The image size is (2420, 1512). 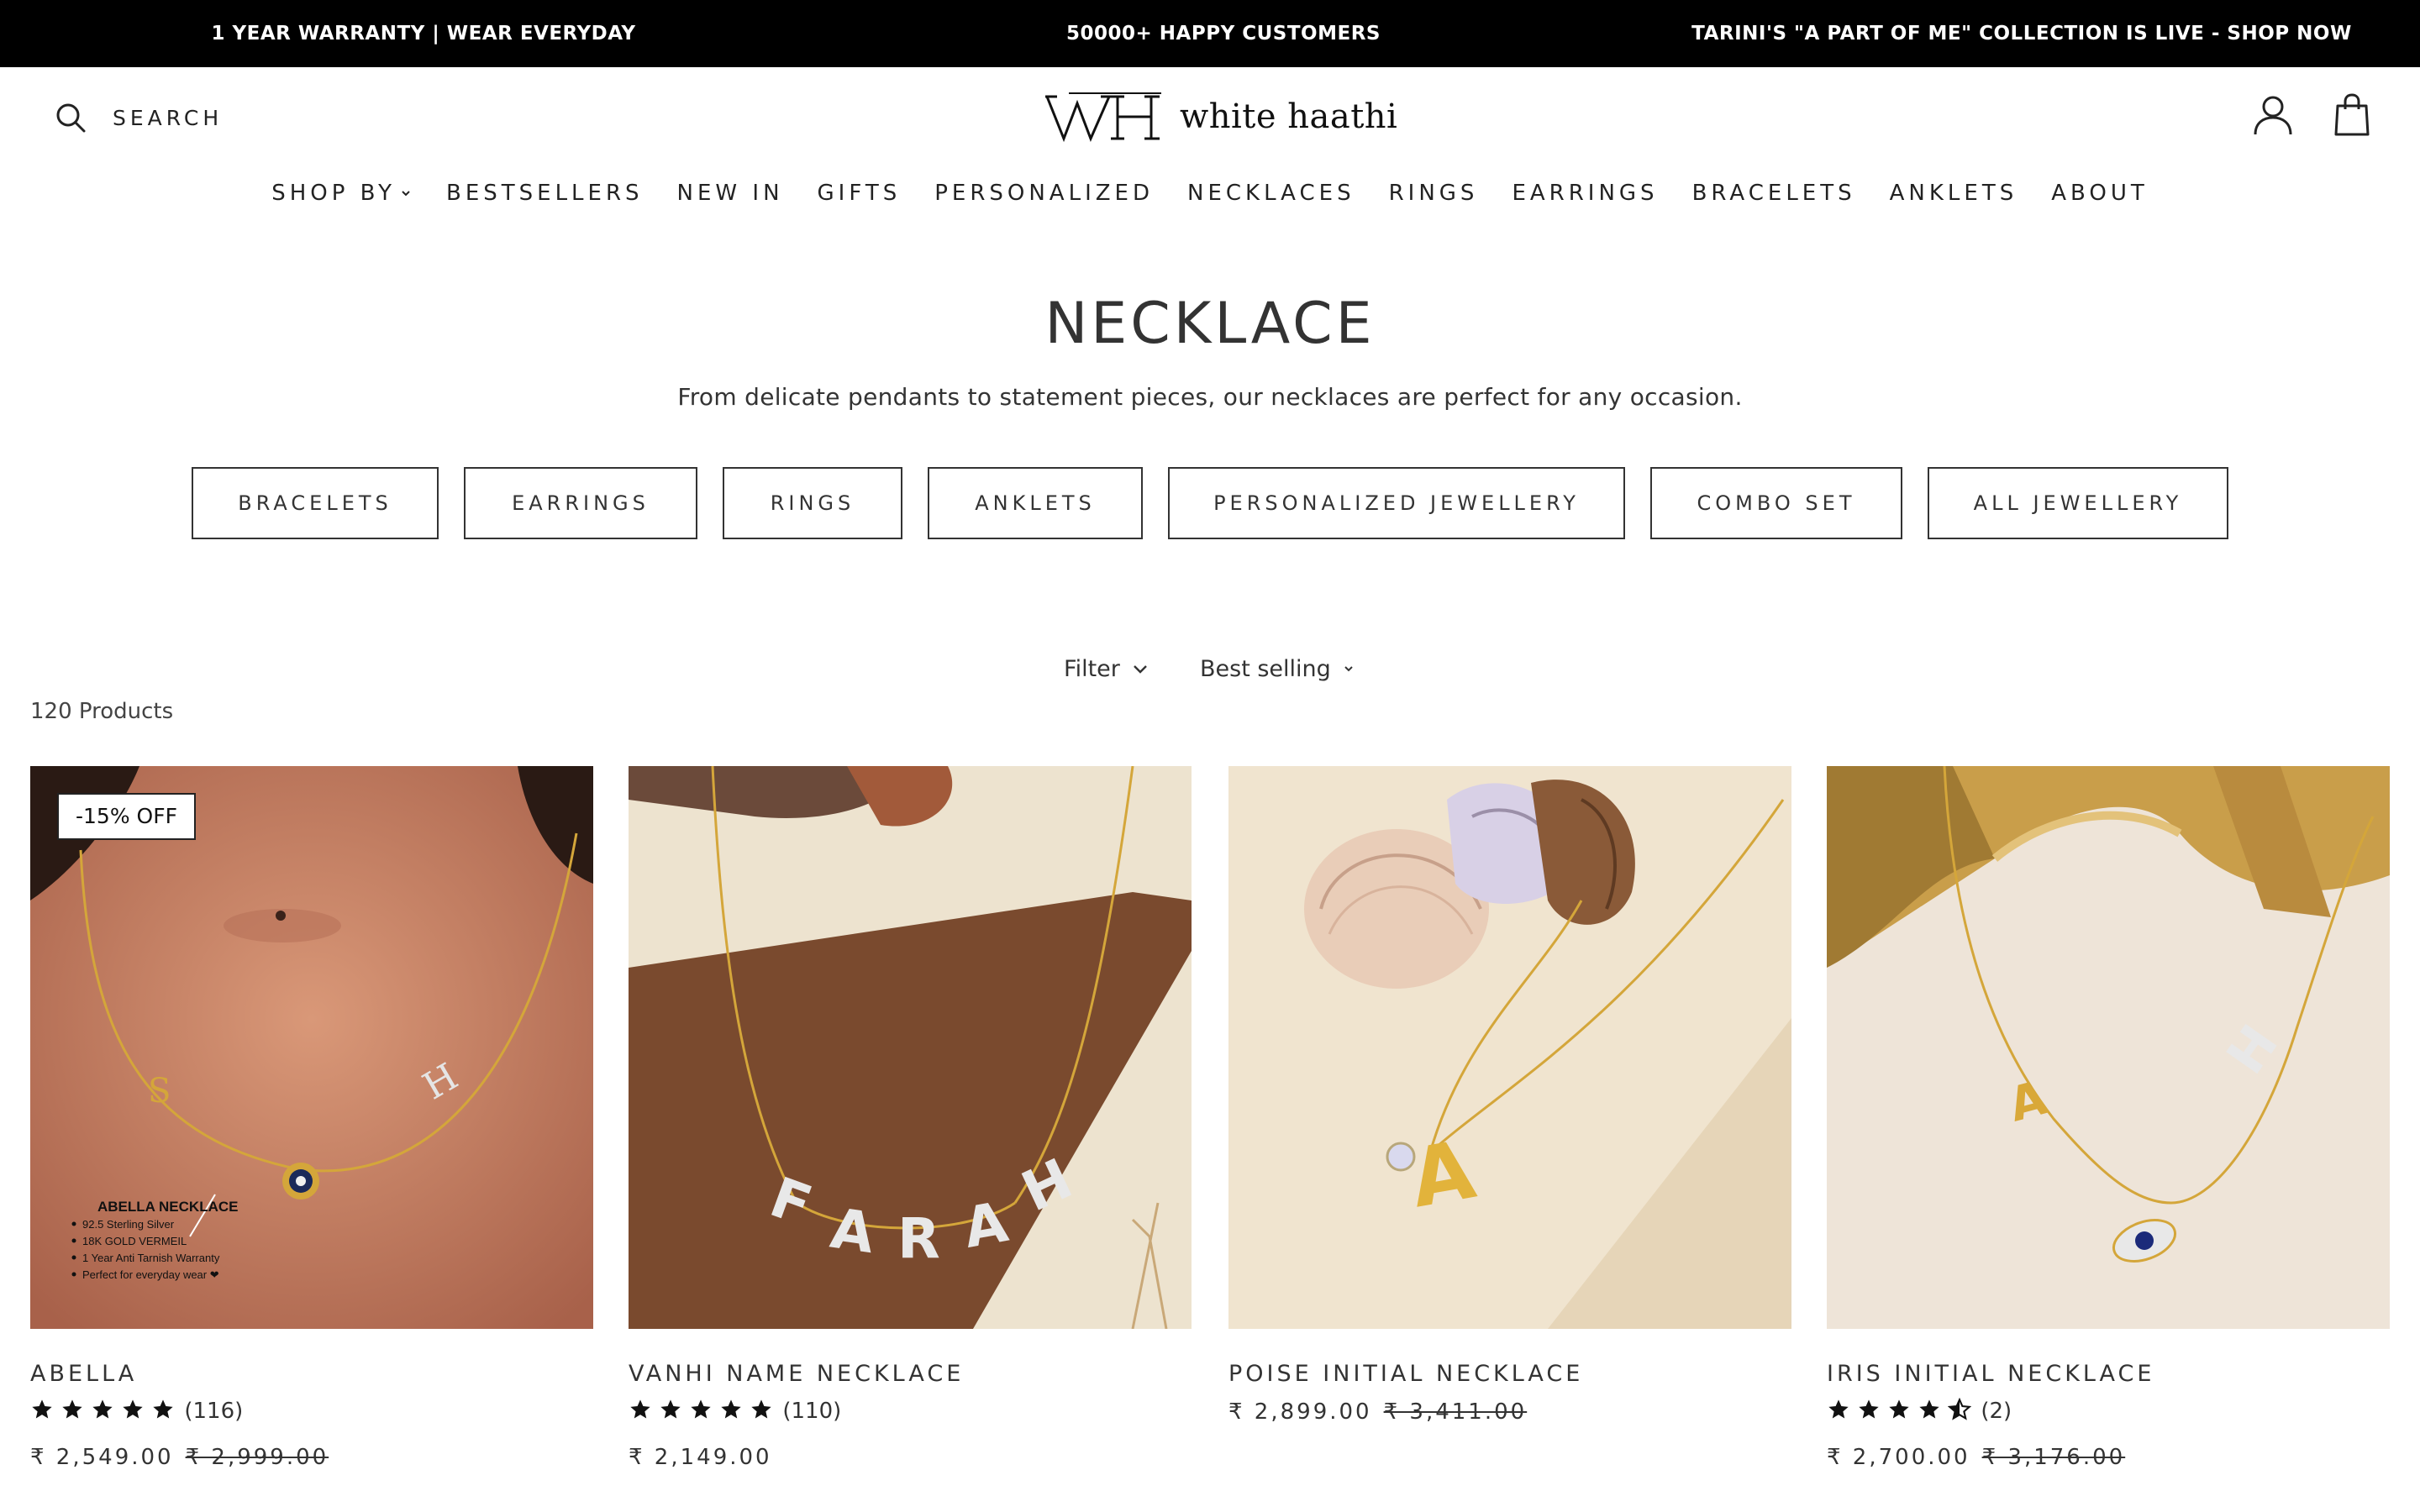 I want to click on product-price: ₹ 2,149.00, so click(x=701, y=1457).